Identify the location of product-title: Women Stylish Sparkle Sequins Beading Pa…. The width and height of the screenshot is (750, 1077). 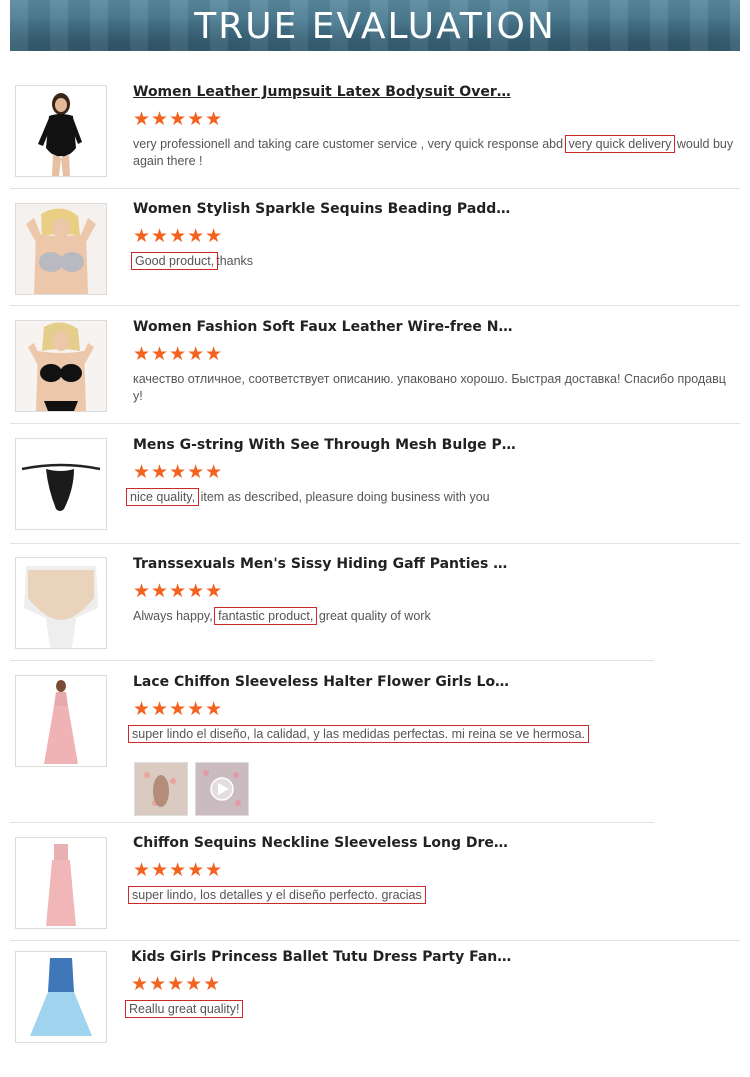
(321, 209).